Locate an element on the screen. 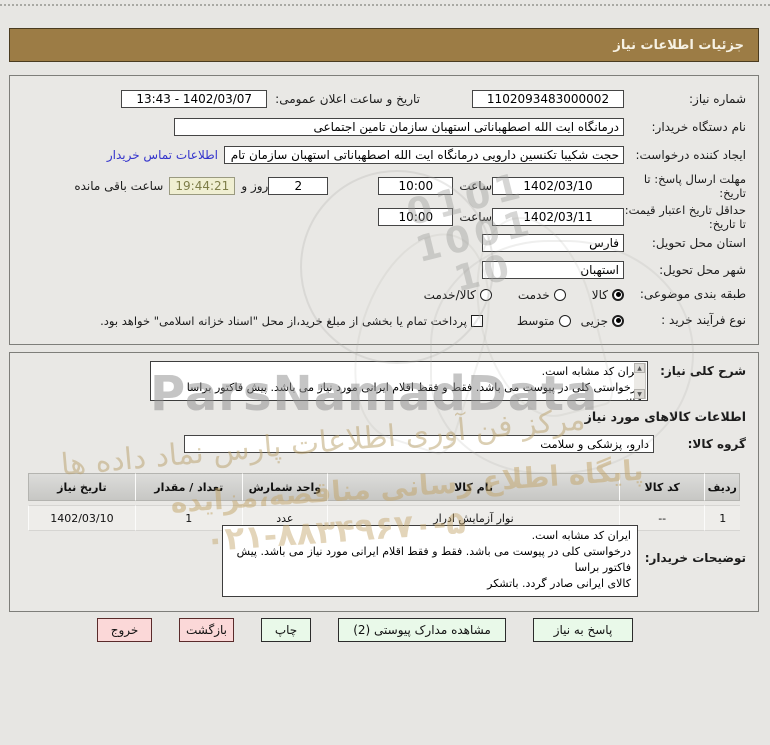  price-validity-hour-label: ساعت is located at coordinates (475, 217).